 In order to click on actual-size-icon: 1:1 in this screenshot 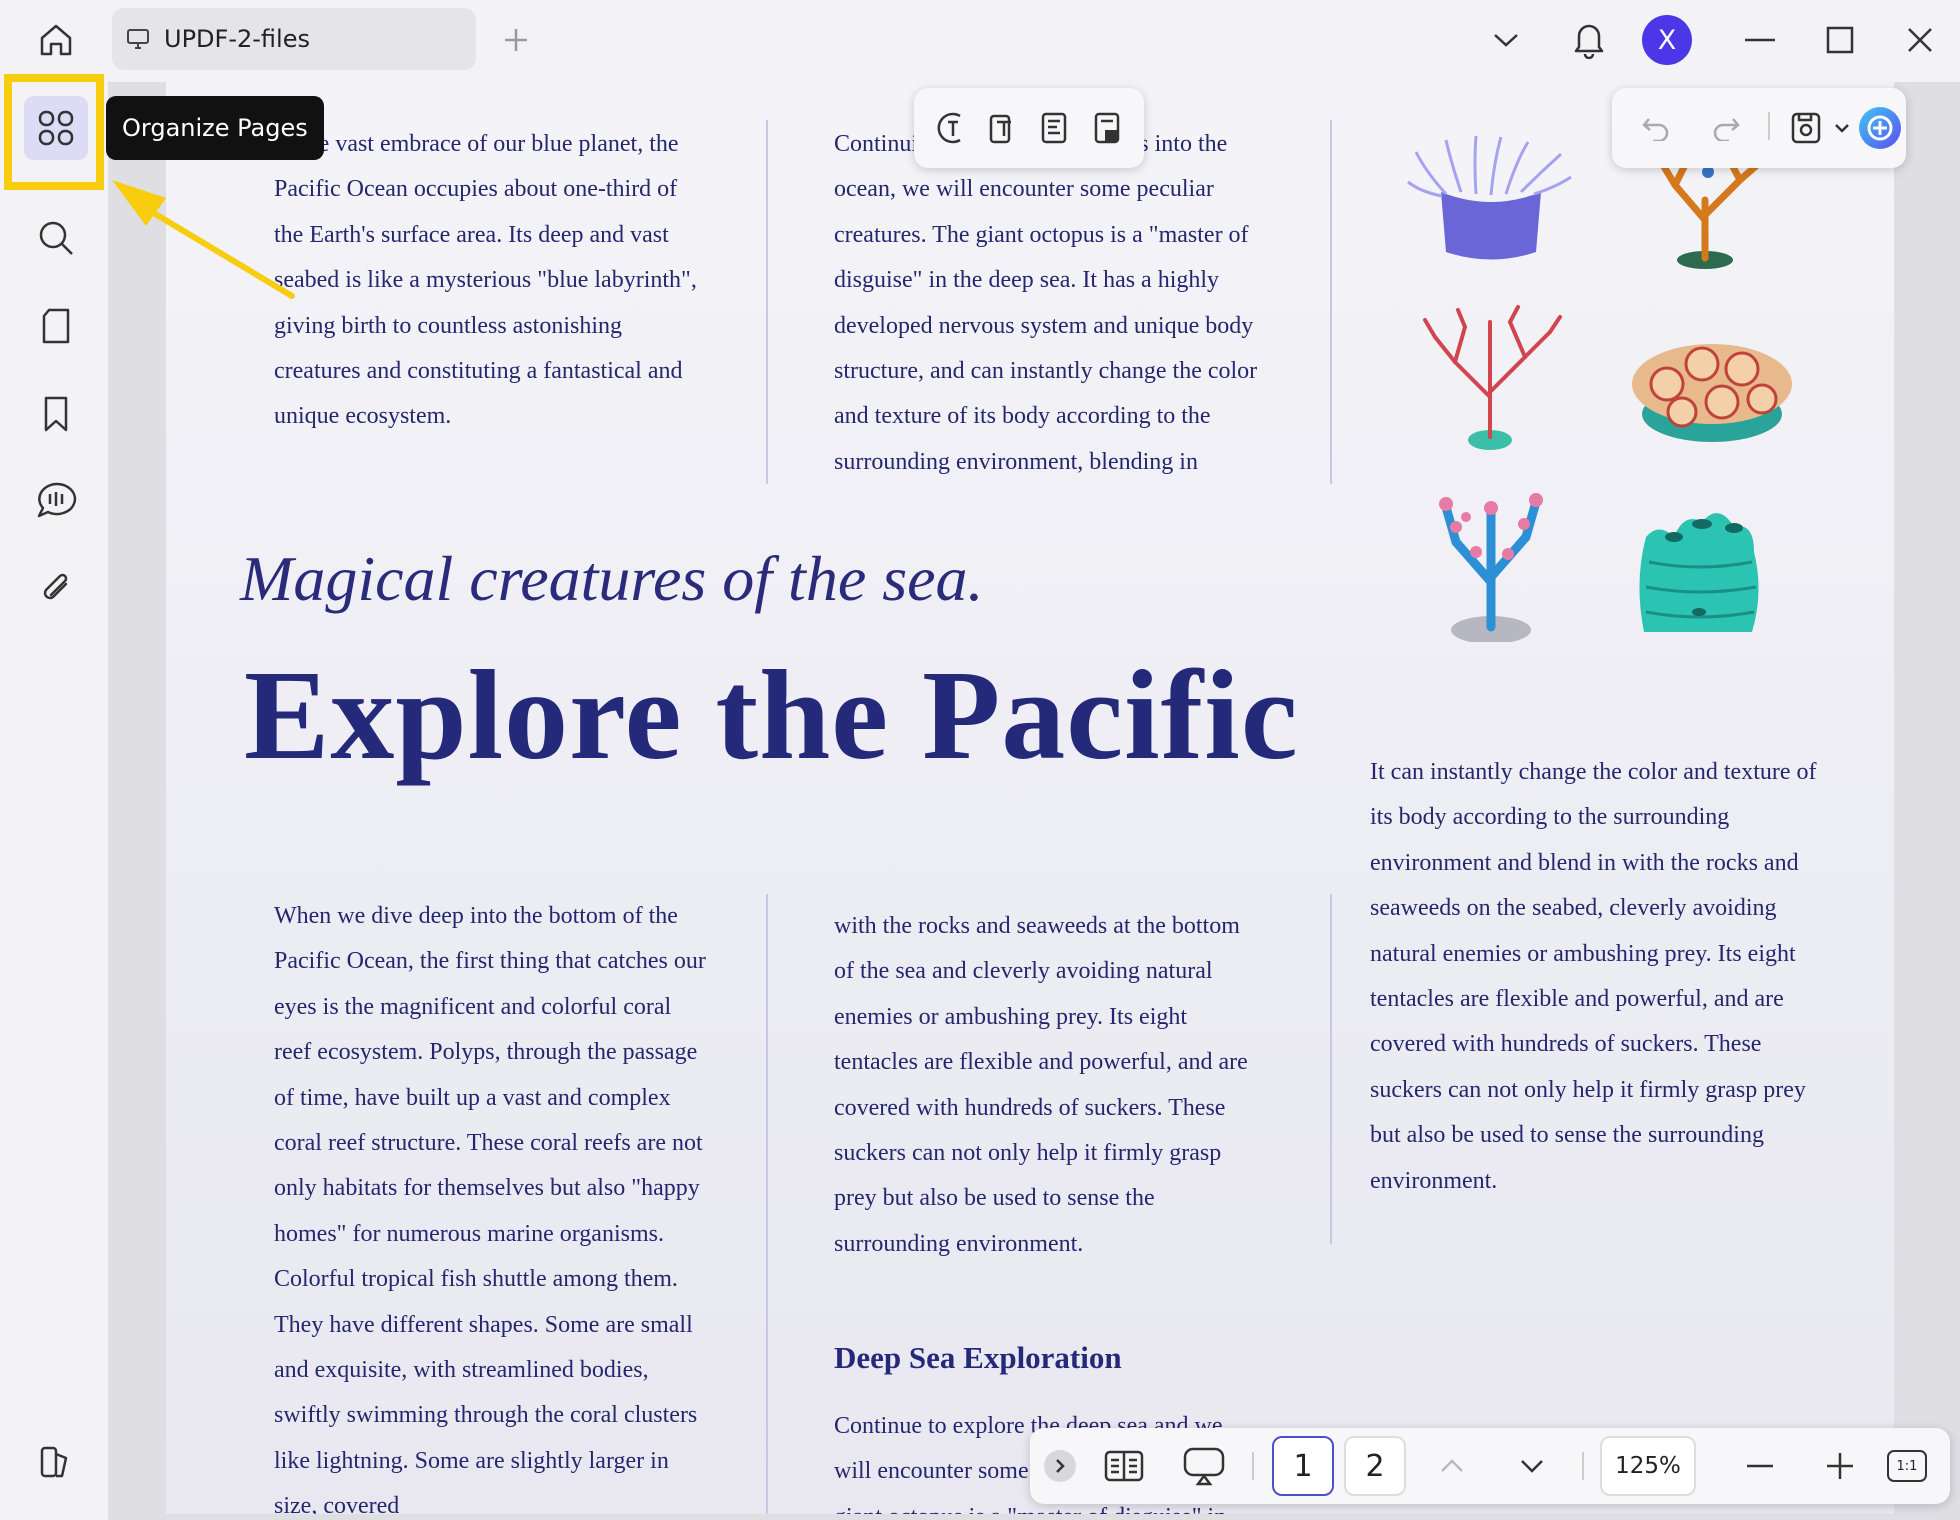, I will do `click(1907, 1466)`.